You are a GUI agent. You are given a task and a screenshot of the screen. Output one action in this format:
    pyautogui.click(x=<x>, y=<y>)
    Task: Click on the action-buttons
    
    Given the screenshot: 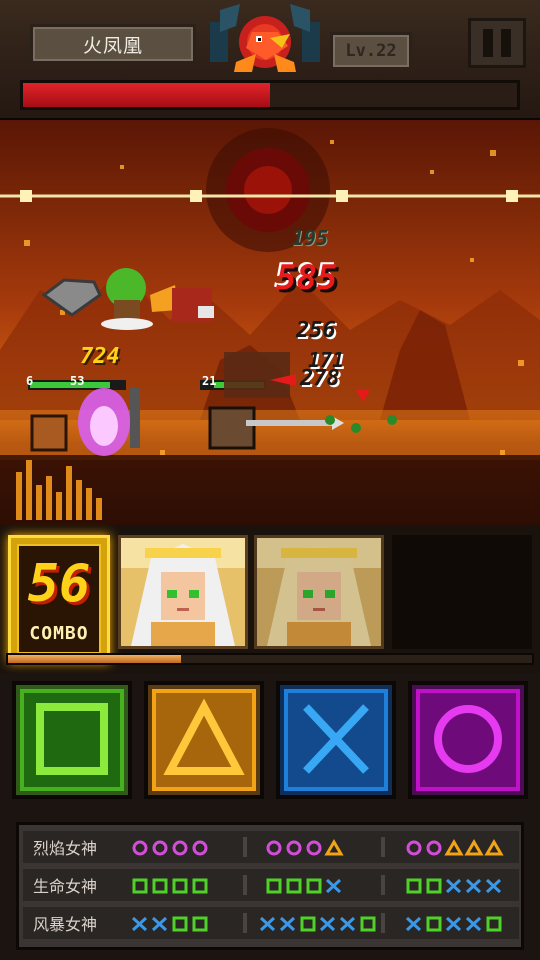 What is the action you would take?
    pyautogui.click(x=270, y=740)
    